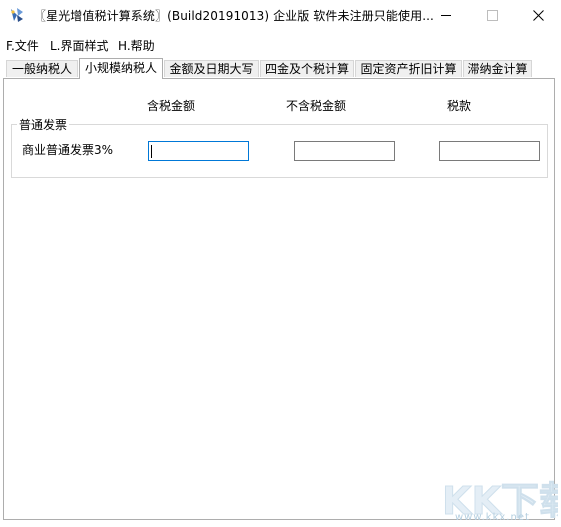  What do you see at coordinates (79, 45) in the screenshot?
I see `menu-ui-style: L.界面样式` at bounding box center [79, 45].